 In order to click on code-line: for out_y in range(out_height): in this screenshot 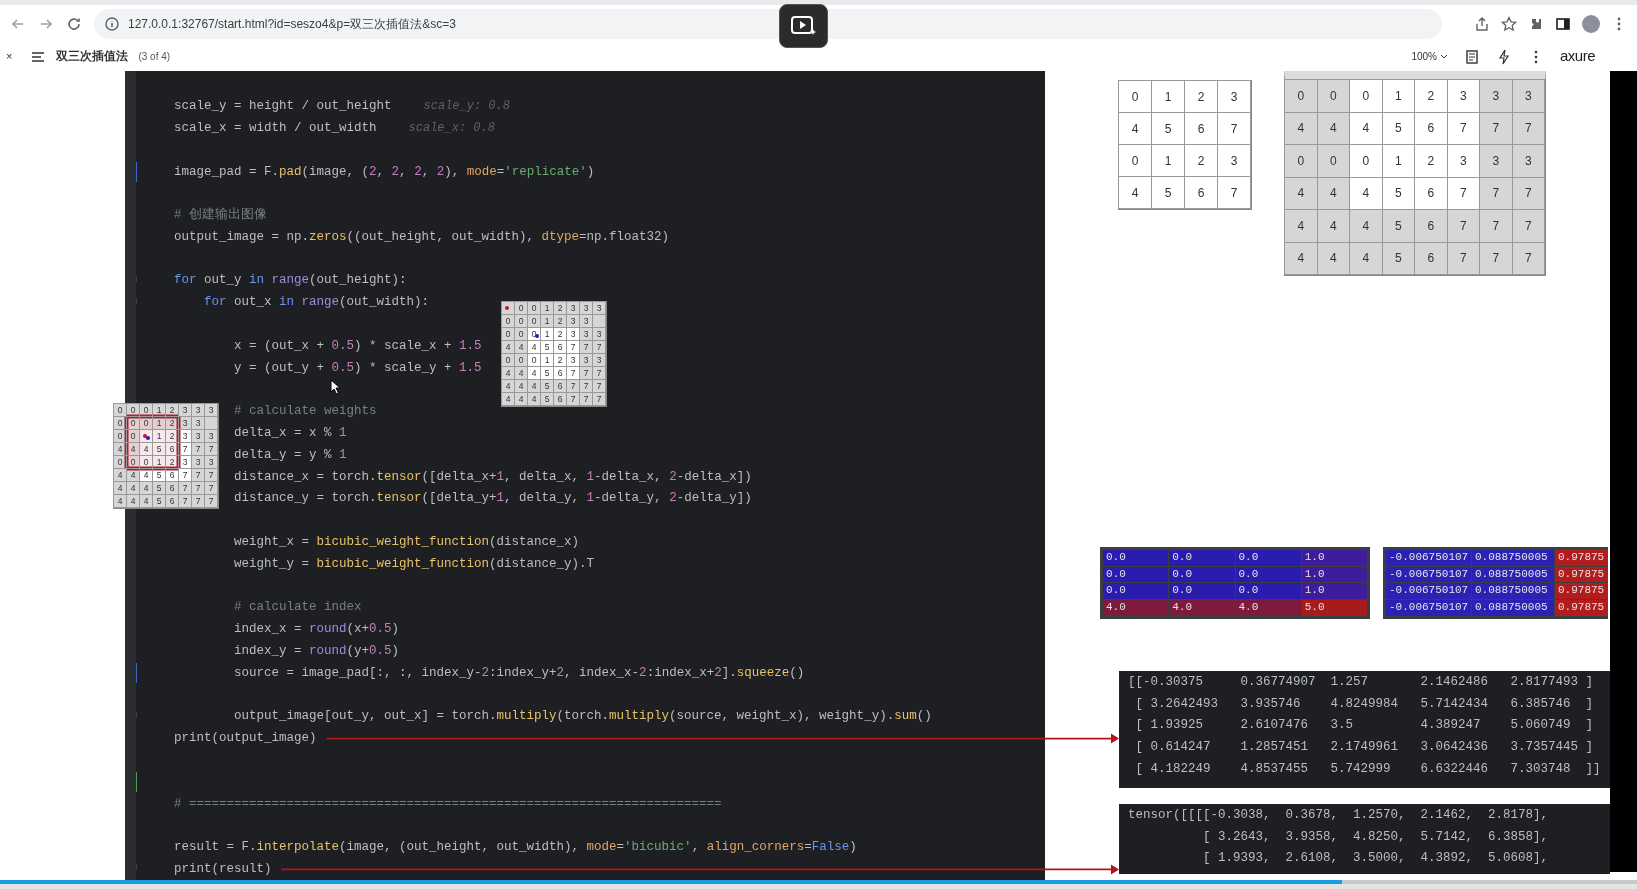, I will do `click(290, 281)`.